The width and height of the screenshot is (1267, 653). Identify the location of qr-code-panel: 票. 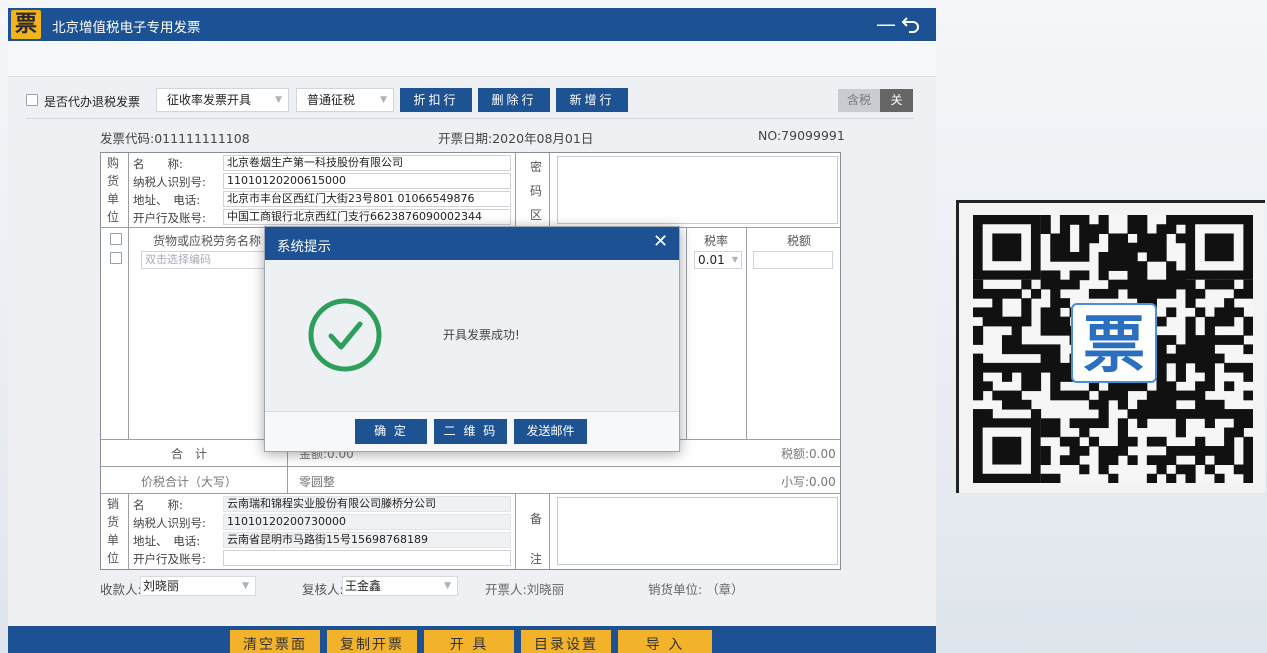
(1110, 346).